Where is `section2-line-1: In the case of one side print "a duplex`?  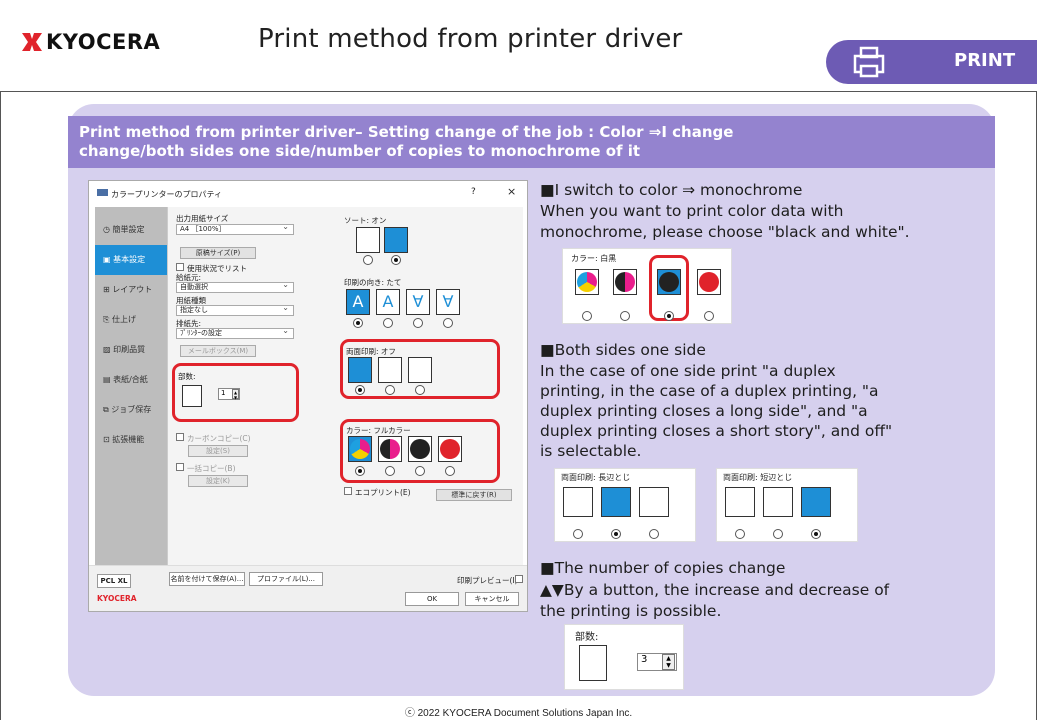 section2-line-1: In the case of one side print "a duplex is located at coordinates (688, 371).